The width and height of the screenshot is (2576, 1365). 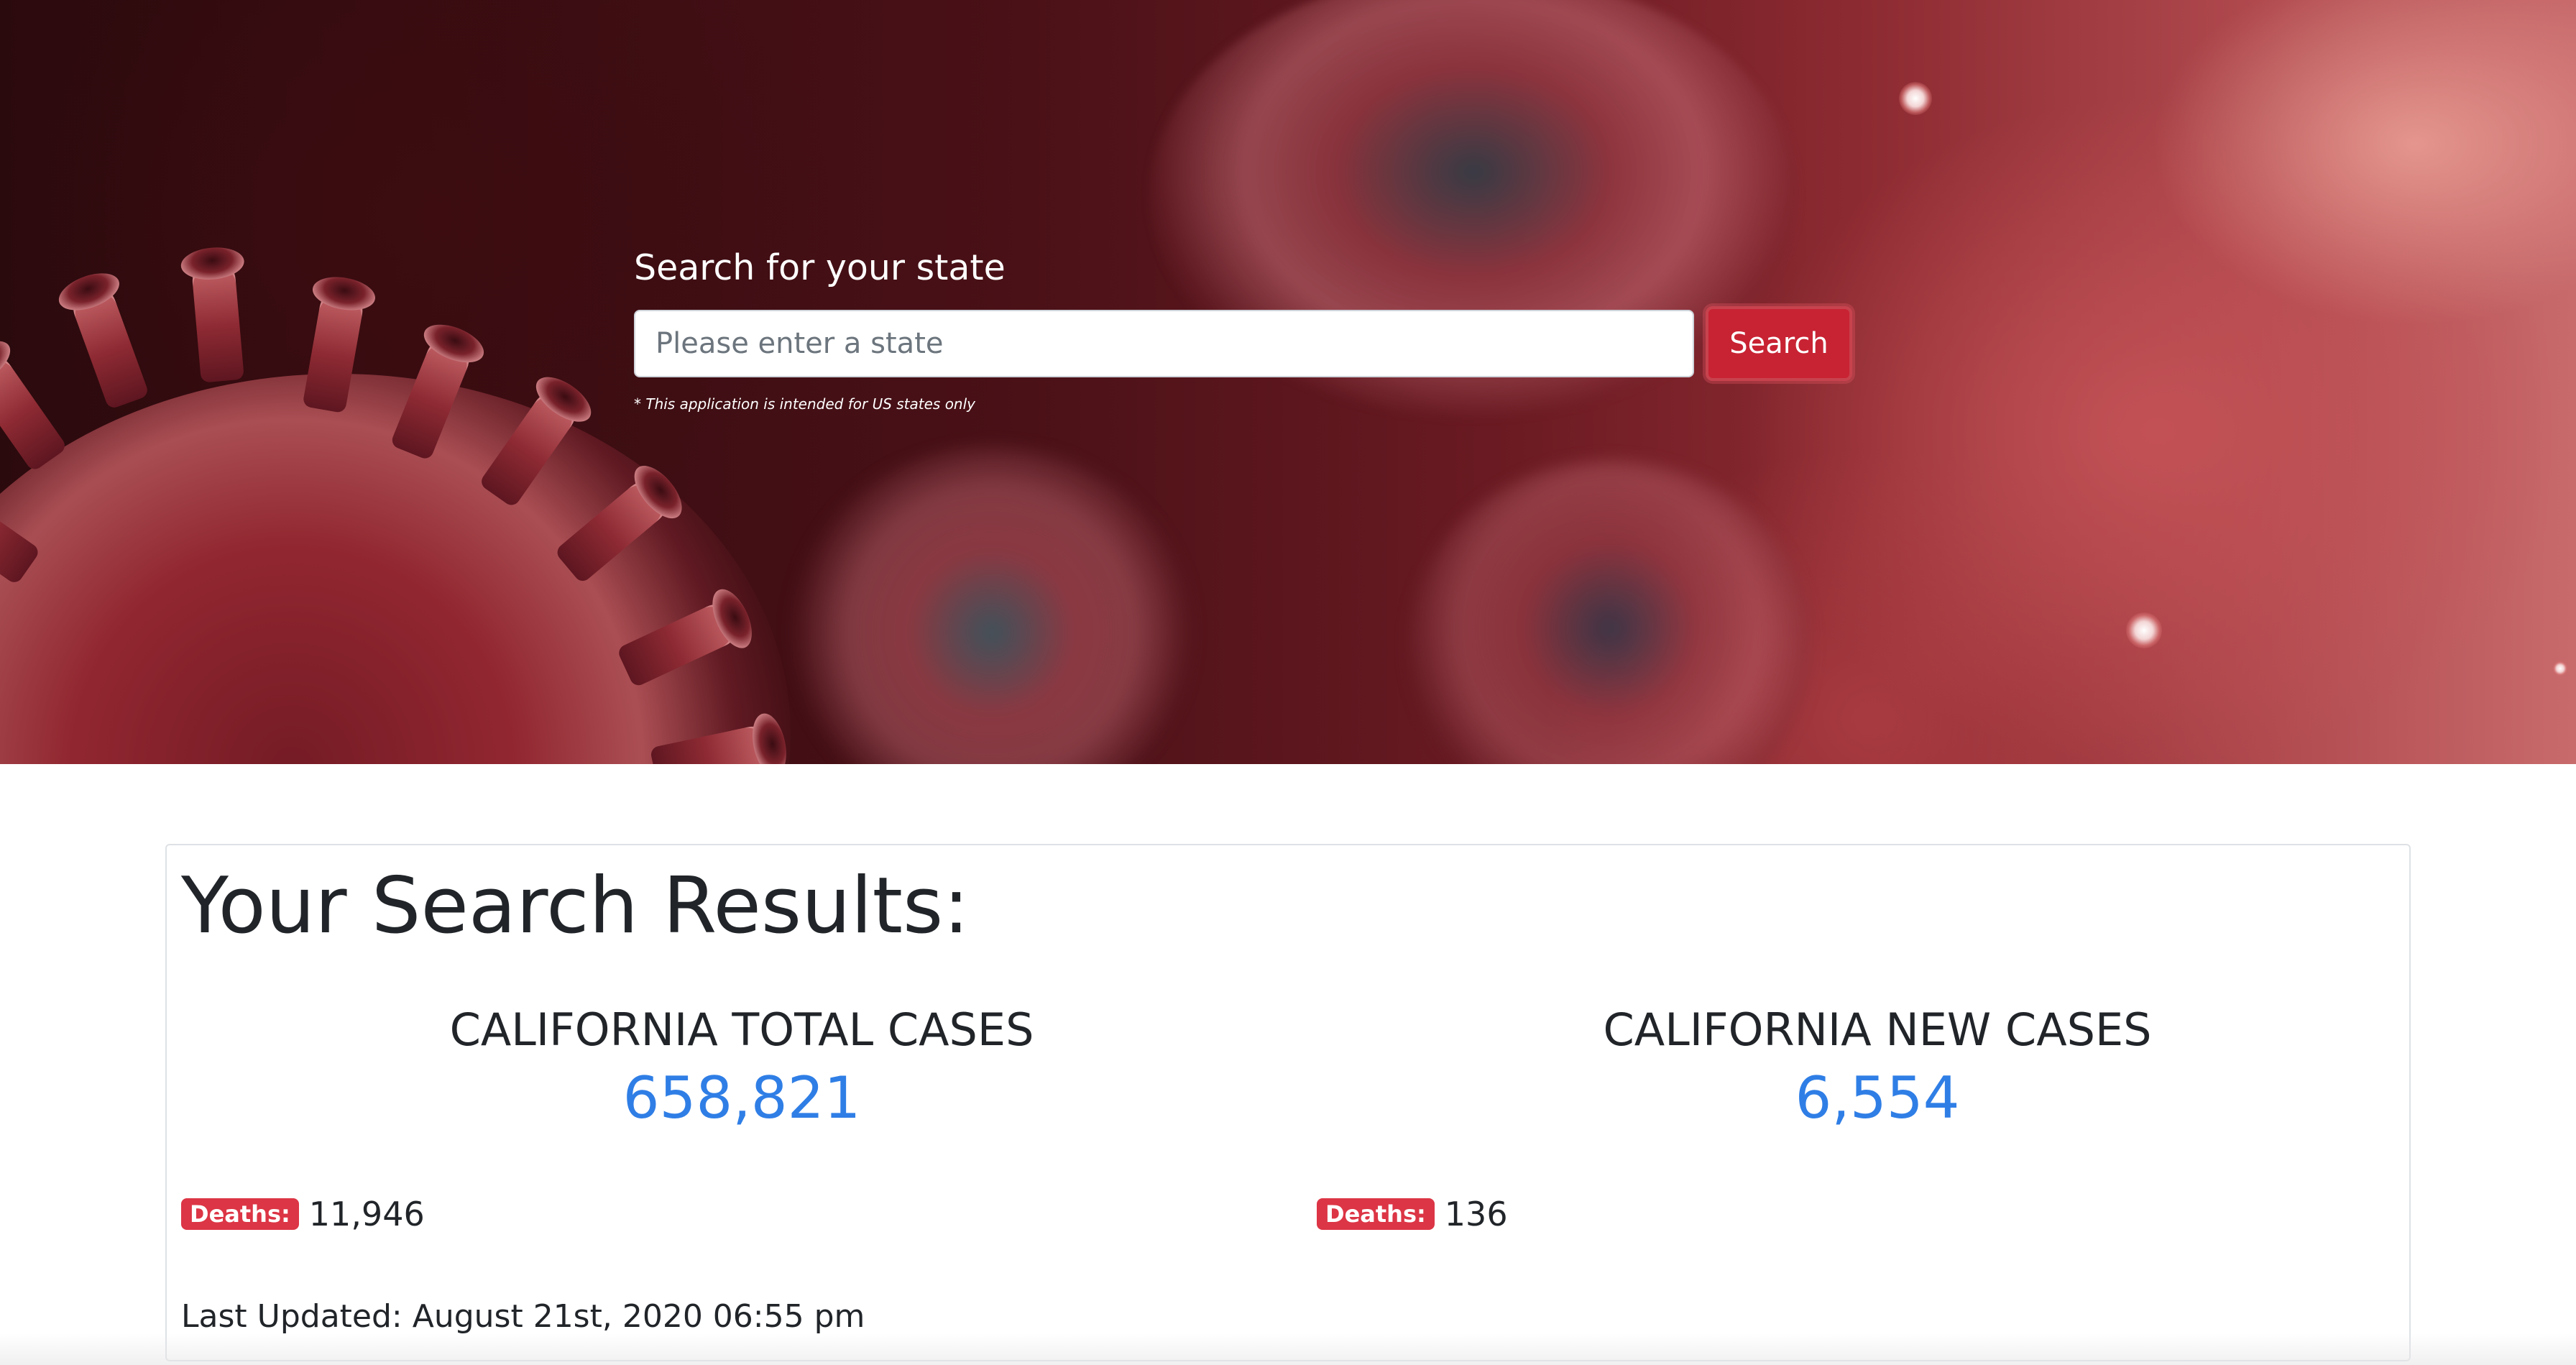 I want to click on total-cases-stat: CALIFORNIA TOTAL CASES 658,821, so click(x=741, y=1066).